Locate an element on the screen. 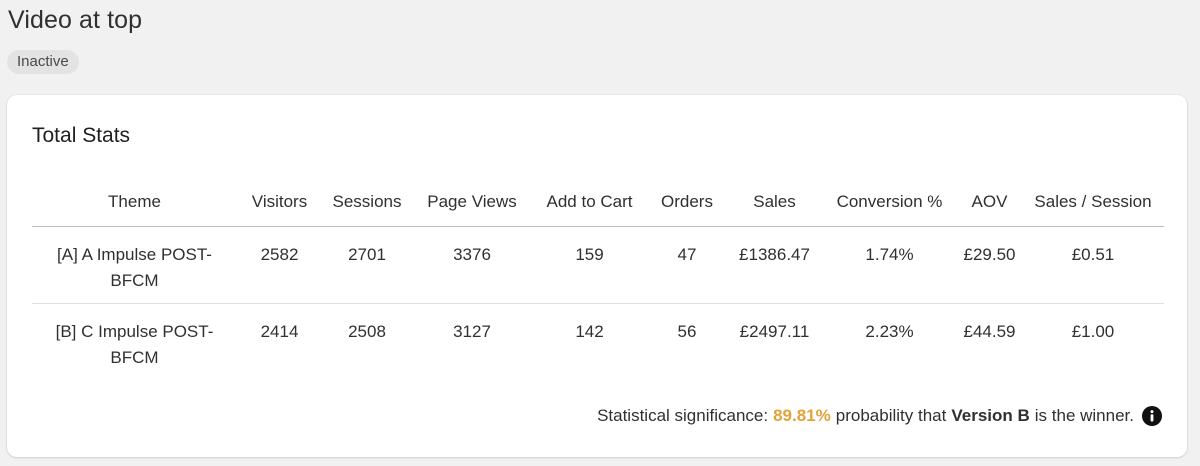 The width and height of the screenshot is (1200, 466). cell-page-views: 3127 is located at coordinates (472, 331).